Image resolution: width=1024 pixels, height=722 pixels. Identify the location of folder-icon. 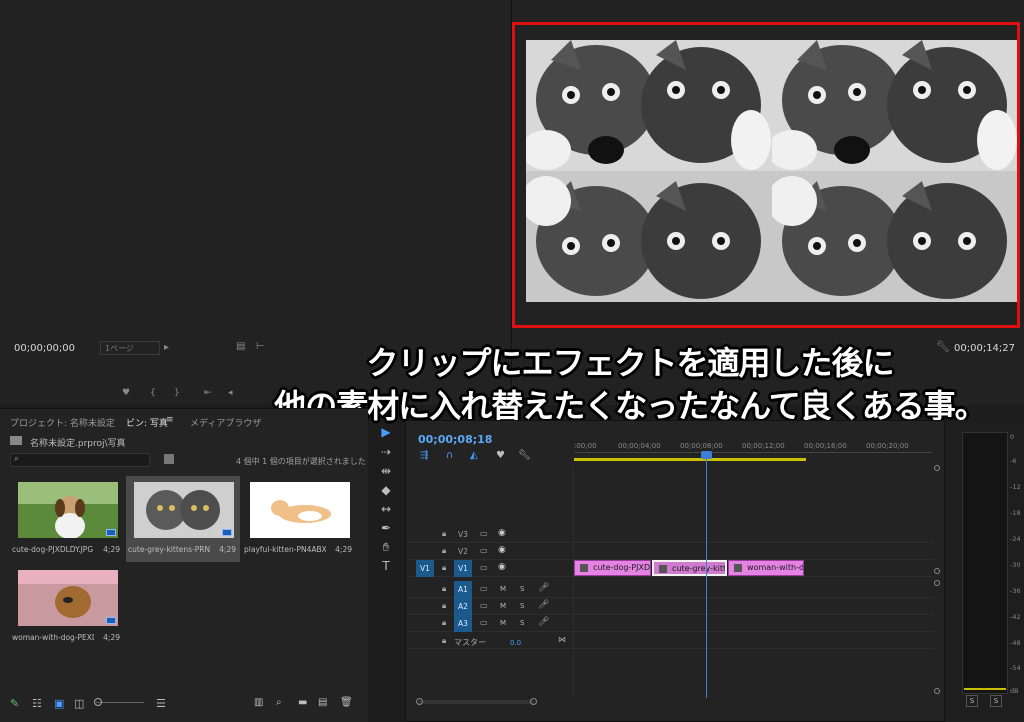
(16, 440).